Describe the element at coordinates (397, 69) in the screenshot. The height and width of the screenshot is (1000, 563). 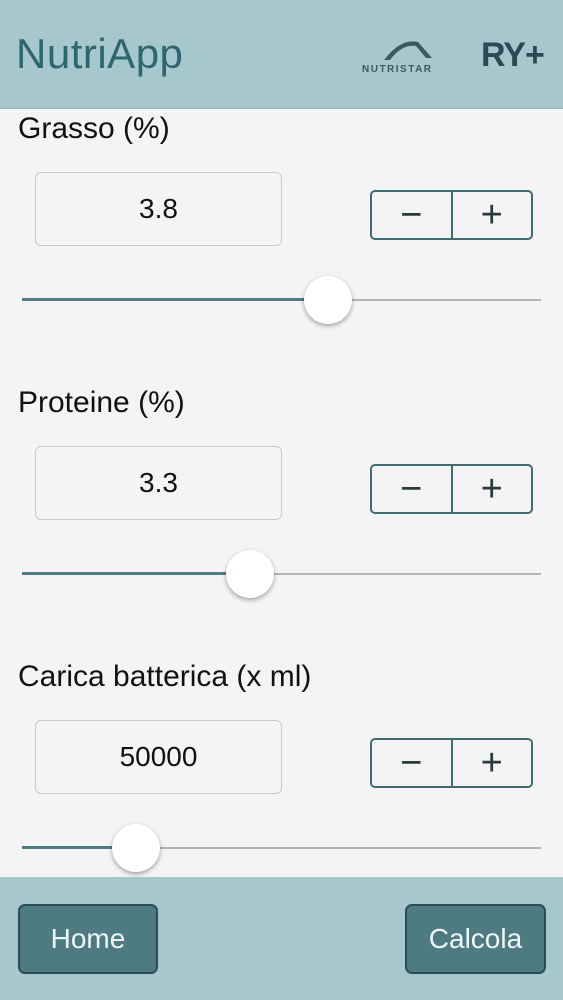
I see `nutristar-logo-text: NUTRISTAR` at that location.